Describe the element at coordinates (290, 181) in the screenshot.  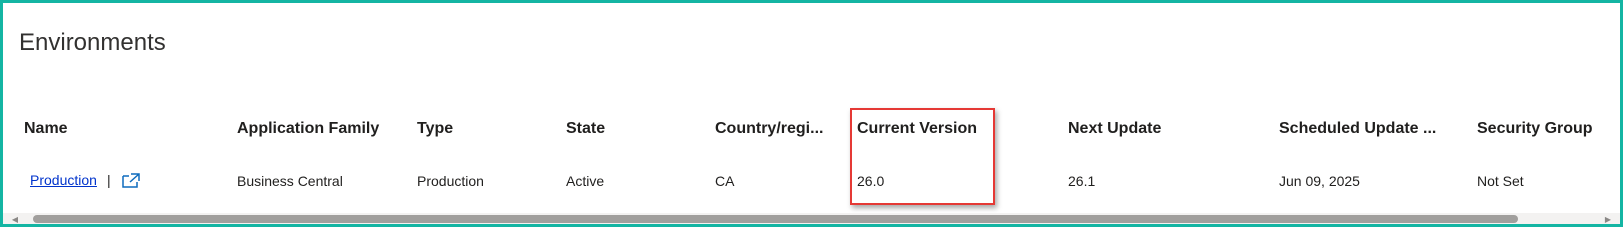
I see `application-family-cell: Business Central` at that location.